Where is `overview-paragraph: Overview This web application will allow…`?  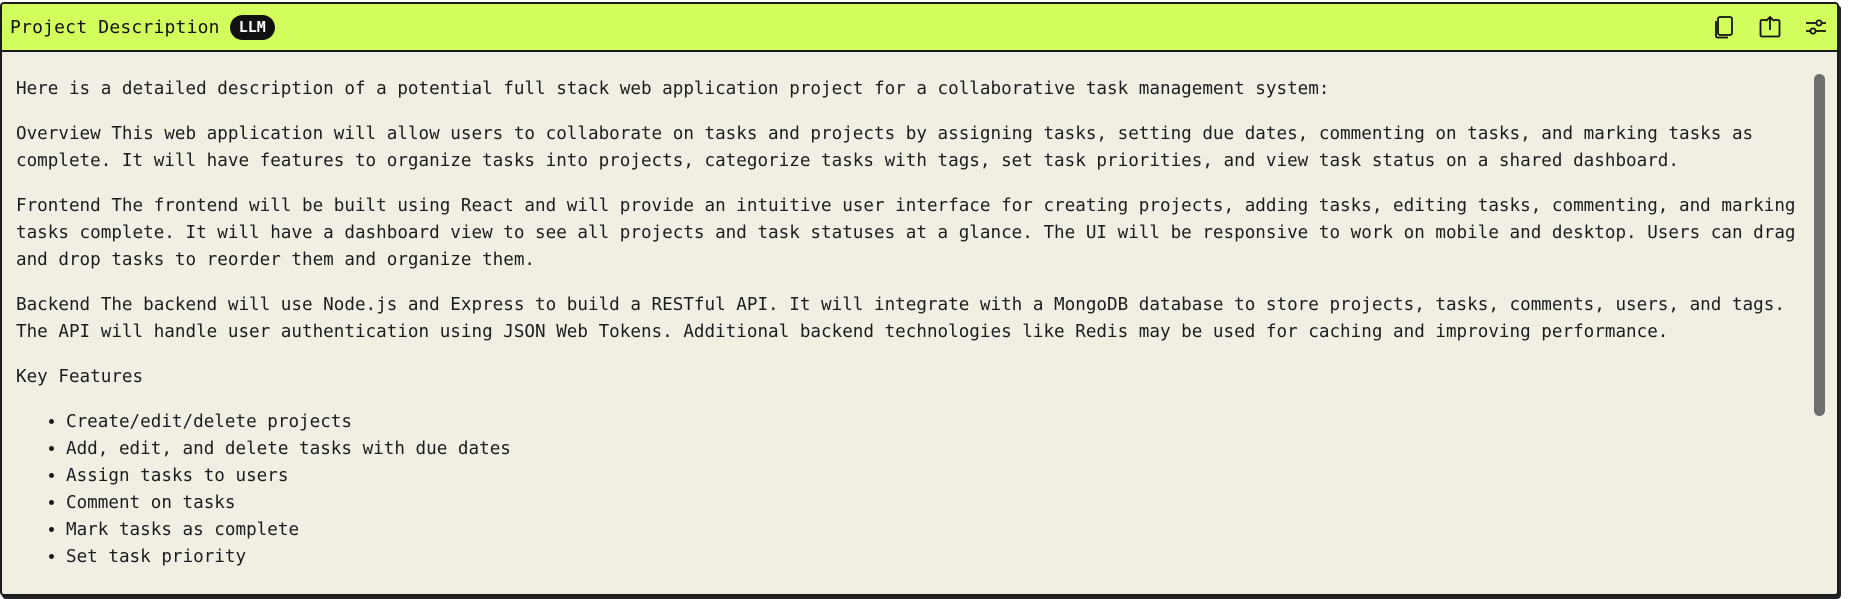 overview-paragraph: Overview This web application will allow… is located at coordinates (890, 147).